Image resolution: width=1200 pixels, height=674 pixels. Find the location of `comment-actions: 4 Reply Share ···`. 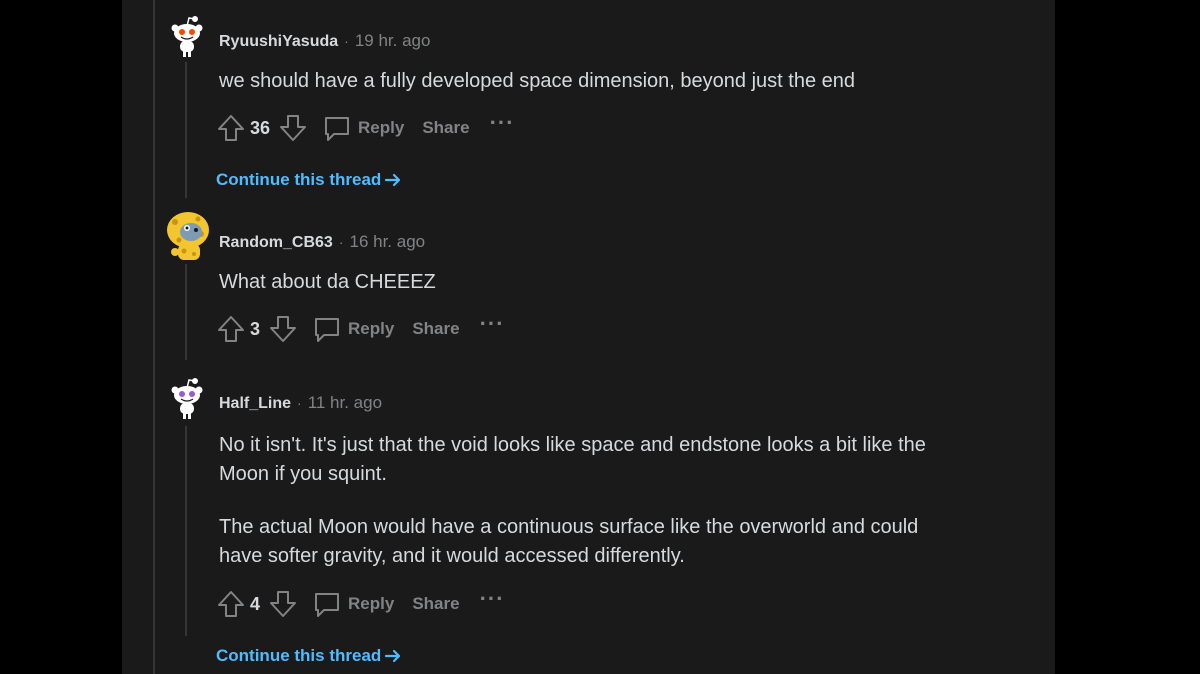

comment-actions: 4 Reply Share ··· is located at coordinates (360, 604).